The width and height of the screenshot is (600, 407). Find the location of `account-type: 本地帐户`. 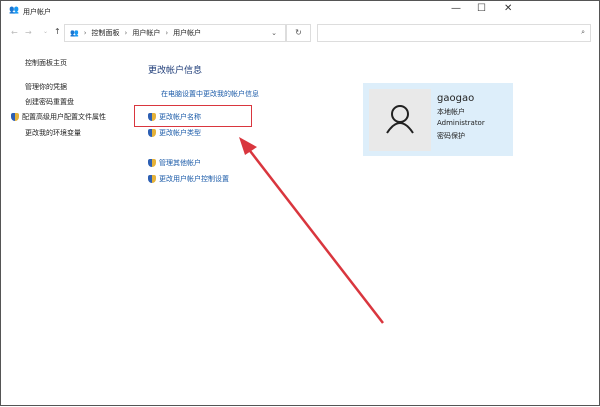

account-type: 本地帐户 is located at coordinates (451, 112).